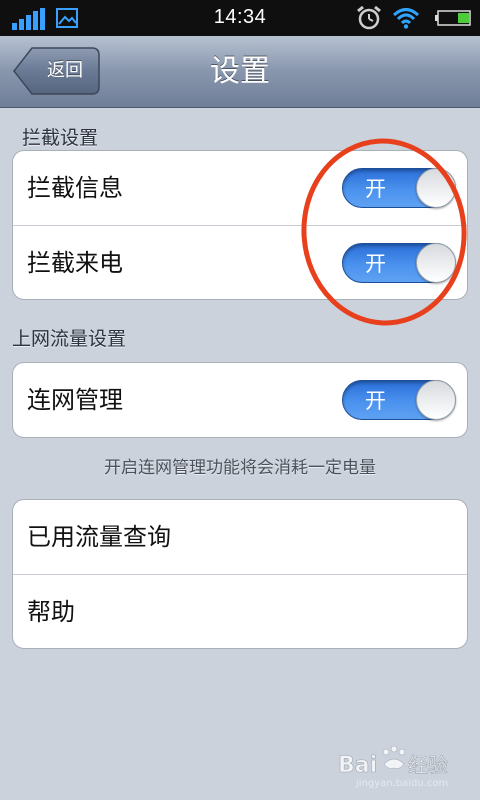  I want to click on network-management-toggle: 开, so click(399, 400).